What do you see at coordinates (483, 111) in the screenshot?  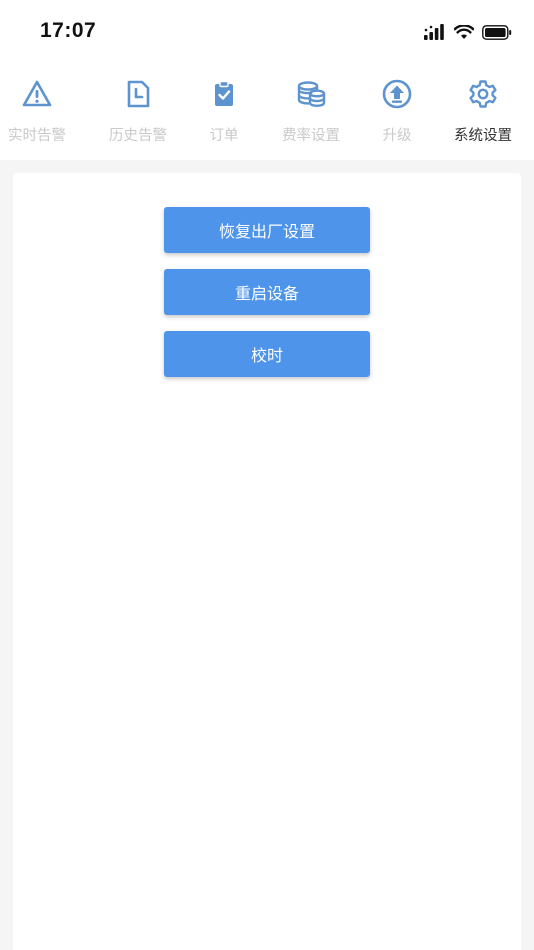 I see `nav-item-system-settings: 系统设置` at bounding box center [483, 111].